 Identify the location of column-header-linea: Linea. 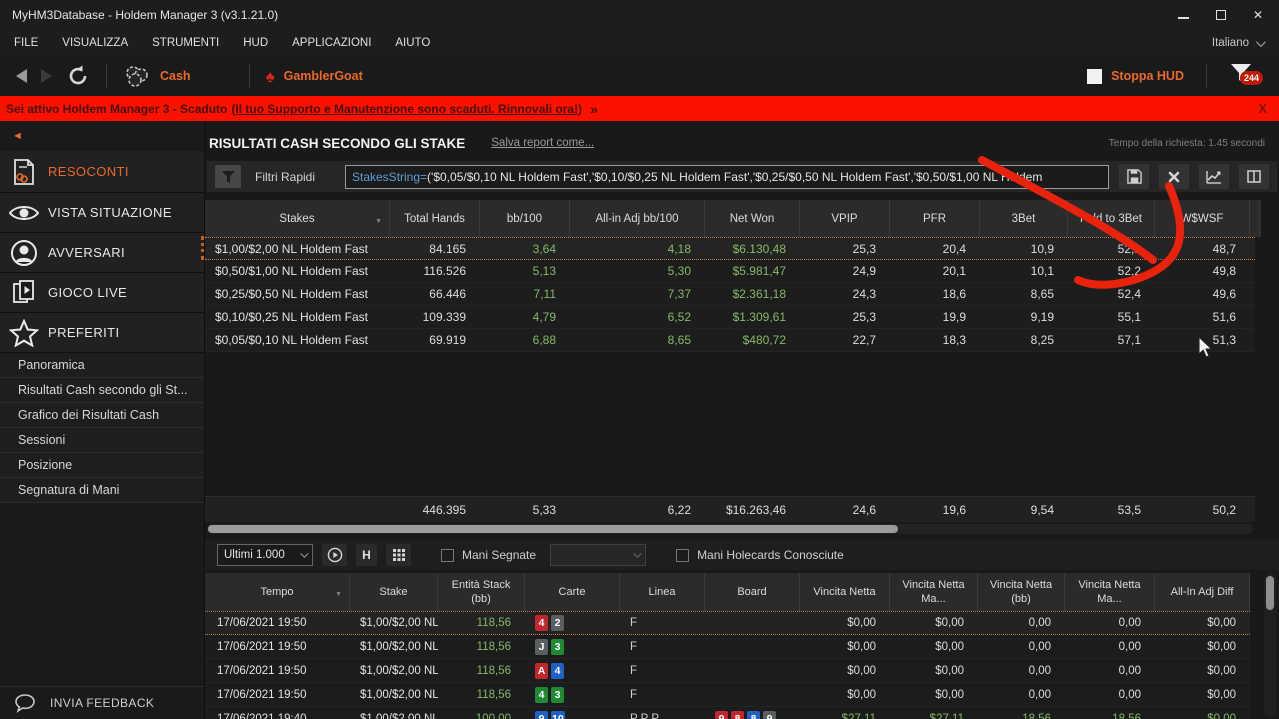
(662, 592).